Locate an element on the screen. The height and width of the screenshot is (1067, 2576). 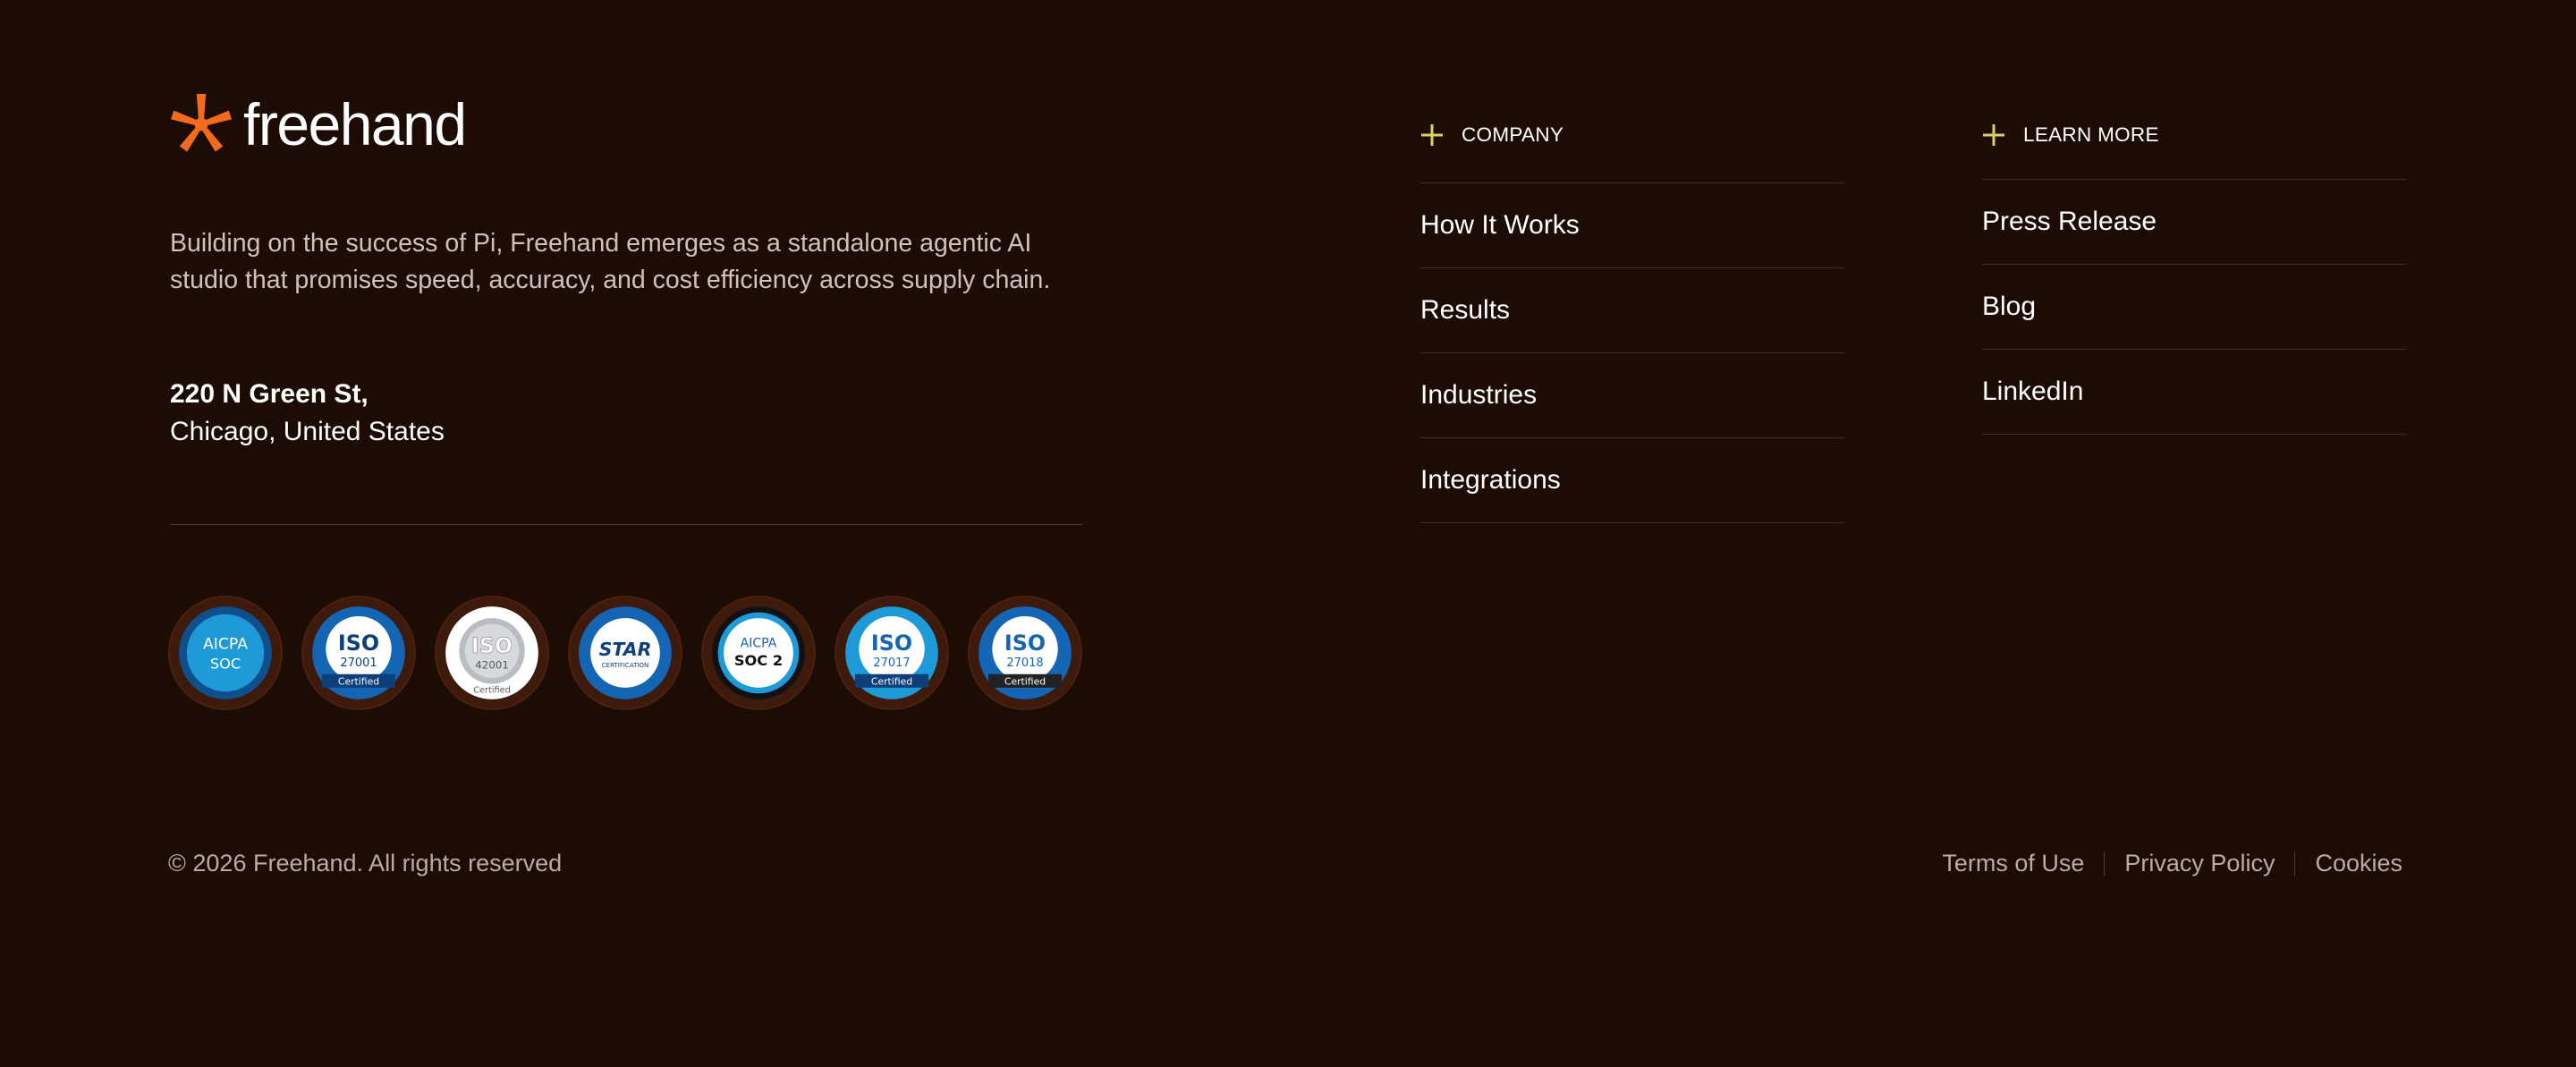
company-address: 220 N Green St, Chicago, United States is located at coordinates (307, 414).